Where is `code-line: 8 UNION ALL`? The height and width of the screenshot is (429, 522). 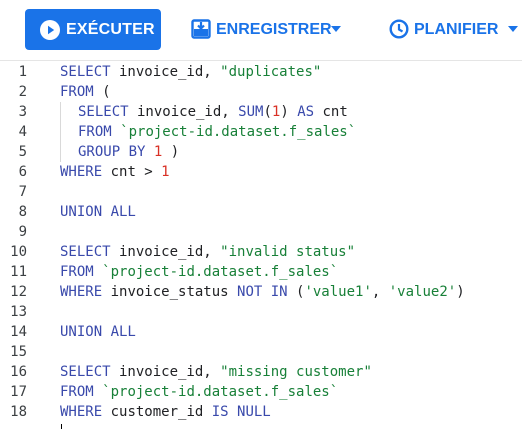 code-line: 8 UNION ALL is located at coordinates (261, 212).